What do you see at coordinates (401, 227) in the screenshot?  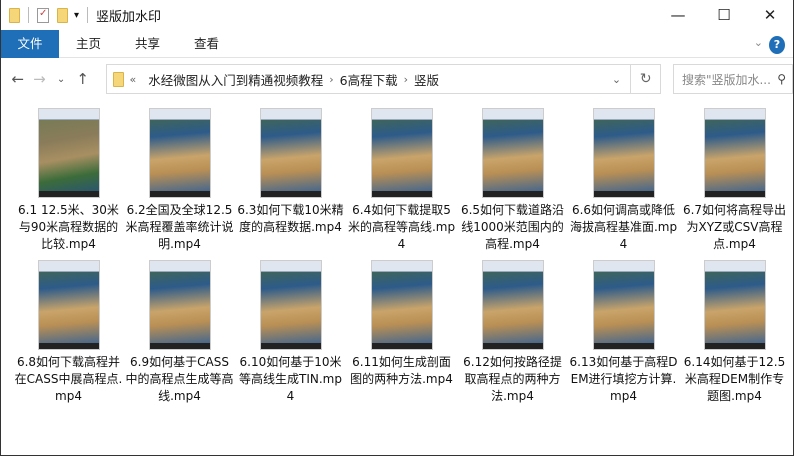 I see `file-name: 6.4如何下载提取5米的高程等高线.mp4` at bounding box center [401, 227].